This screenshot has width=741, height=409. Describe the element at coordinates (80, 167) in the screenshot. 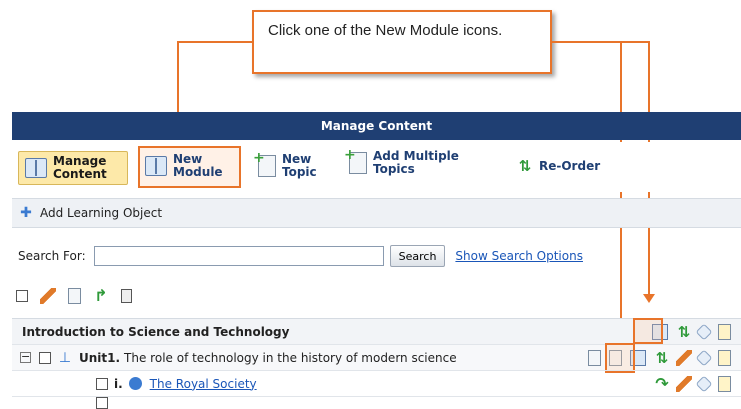

I see `manage-content-label: Manage Content` at that location.